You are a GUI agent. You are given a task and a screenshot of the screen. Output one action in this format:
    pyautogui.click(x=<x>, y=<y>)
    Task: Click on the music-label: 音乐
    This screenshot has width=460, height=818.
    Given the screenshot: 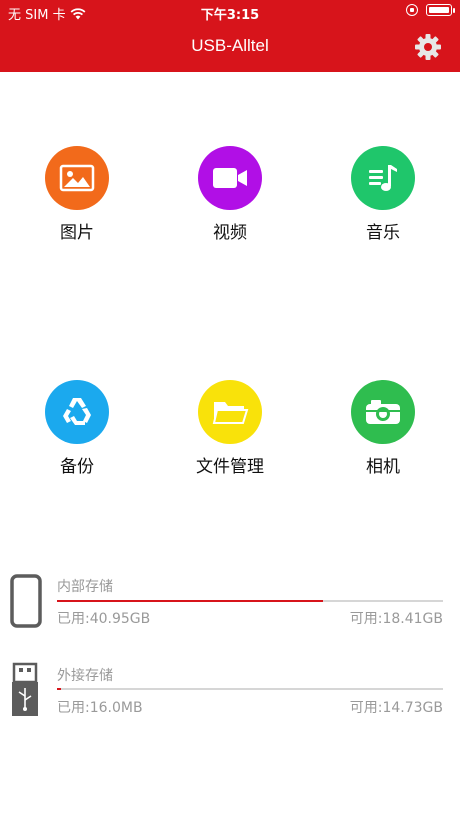 What is the action you would take?
    pyautogui.click(x=383, y=233)
    